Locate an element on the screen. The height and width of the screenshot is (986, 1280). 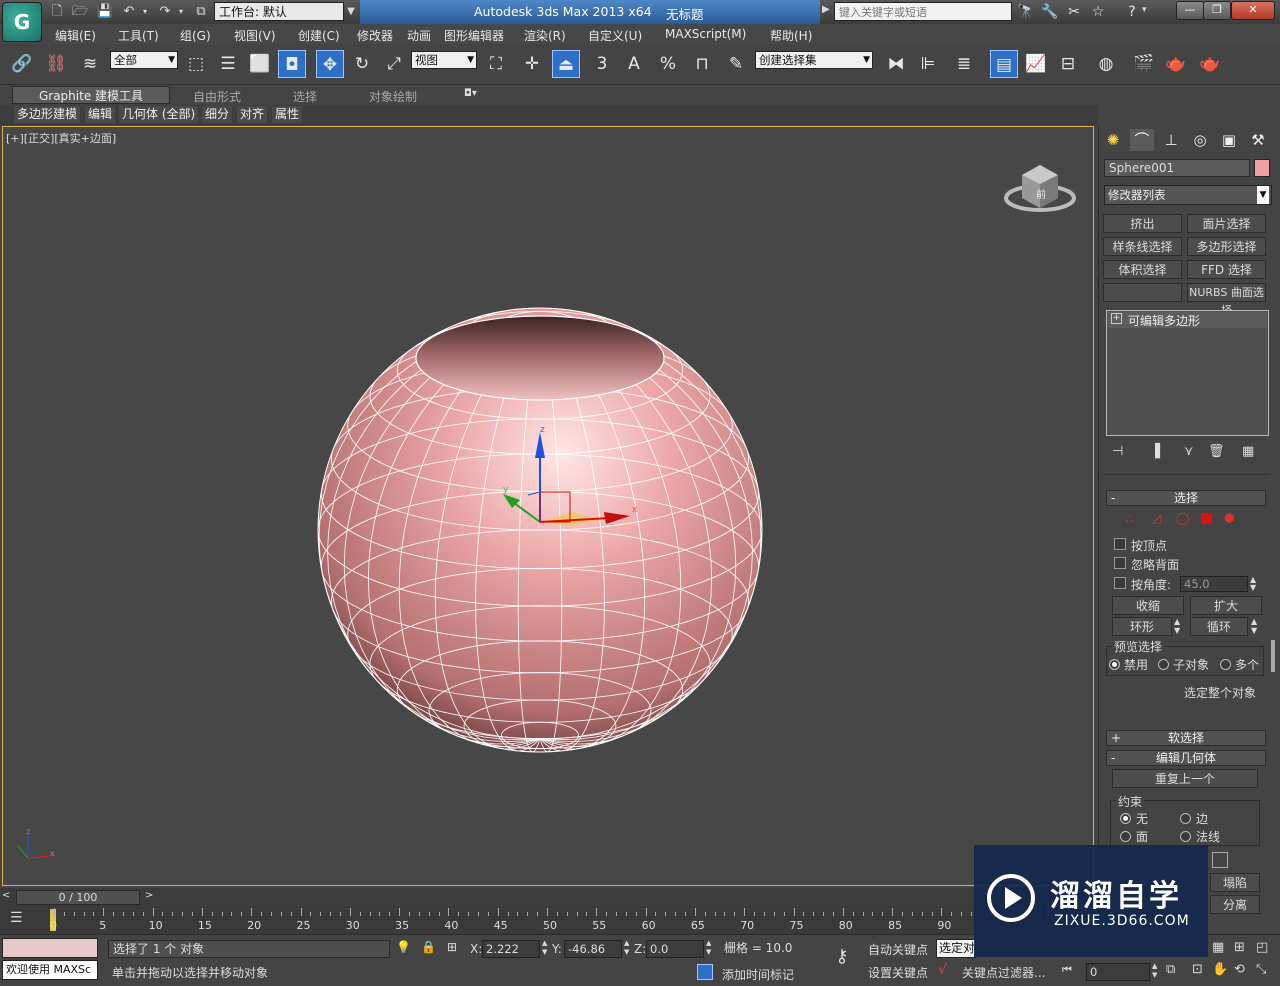
time-slider-thumb: 0 / 100 is located at coordinates (78, 897).